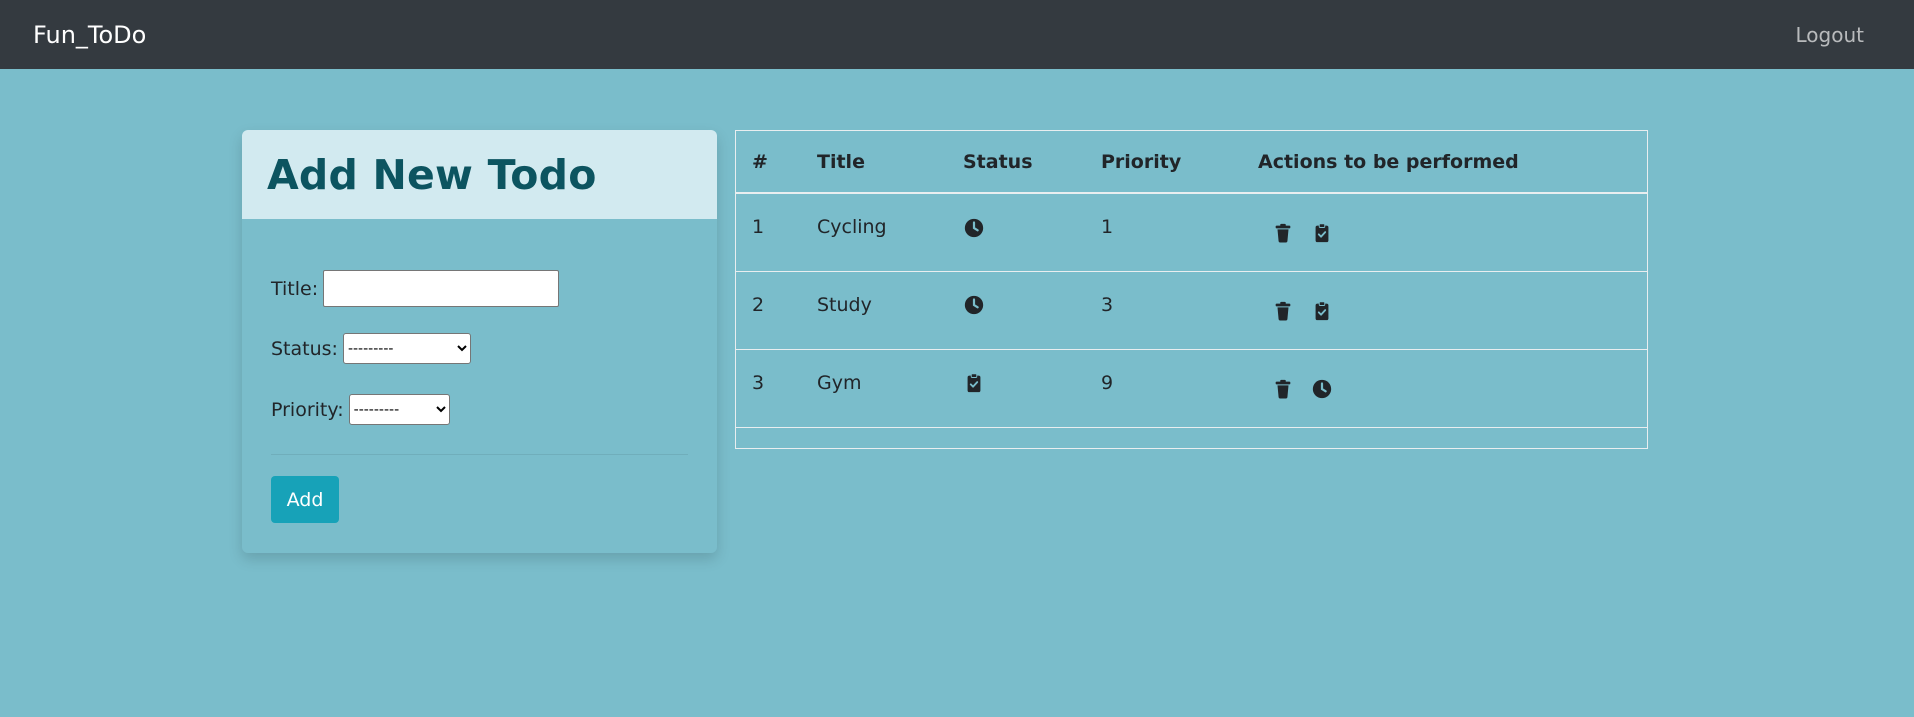  I want to click on status-row: Status: ---------, so click(371, 348).